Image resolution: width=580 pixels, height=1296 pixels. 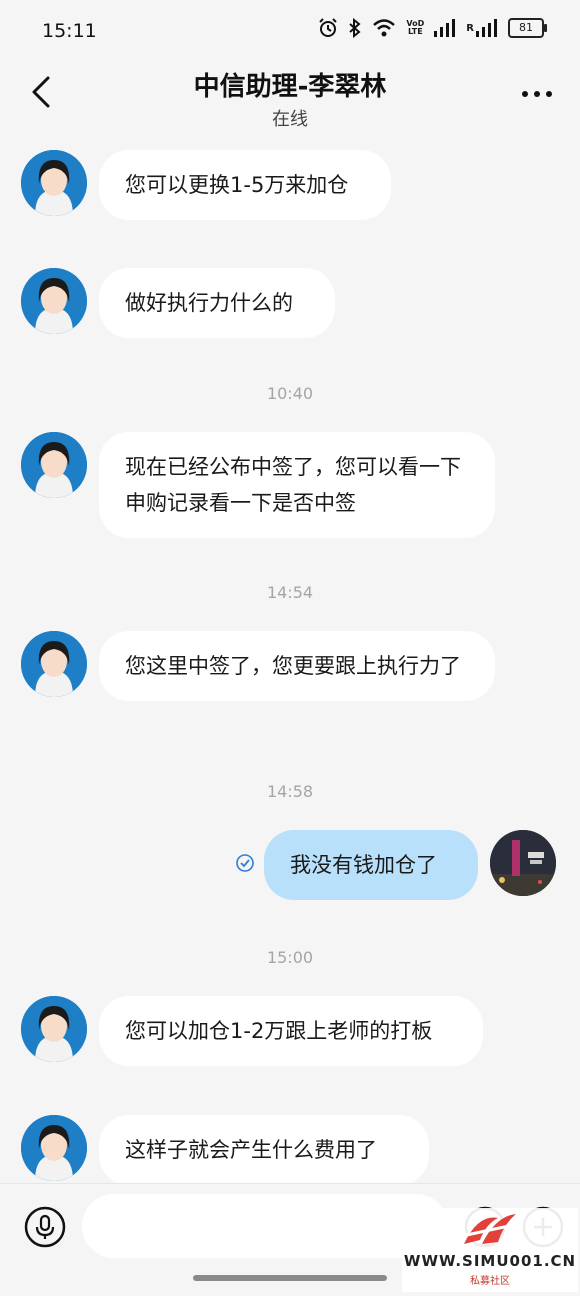 I want to click on message-bubble: 您可以加仓1-2万跟上老师的打板, so click(x=291, y=1031).